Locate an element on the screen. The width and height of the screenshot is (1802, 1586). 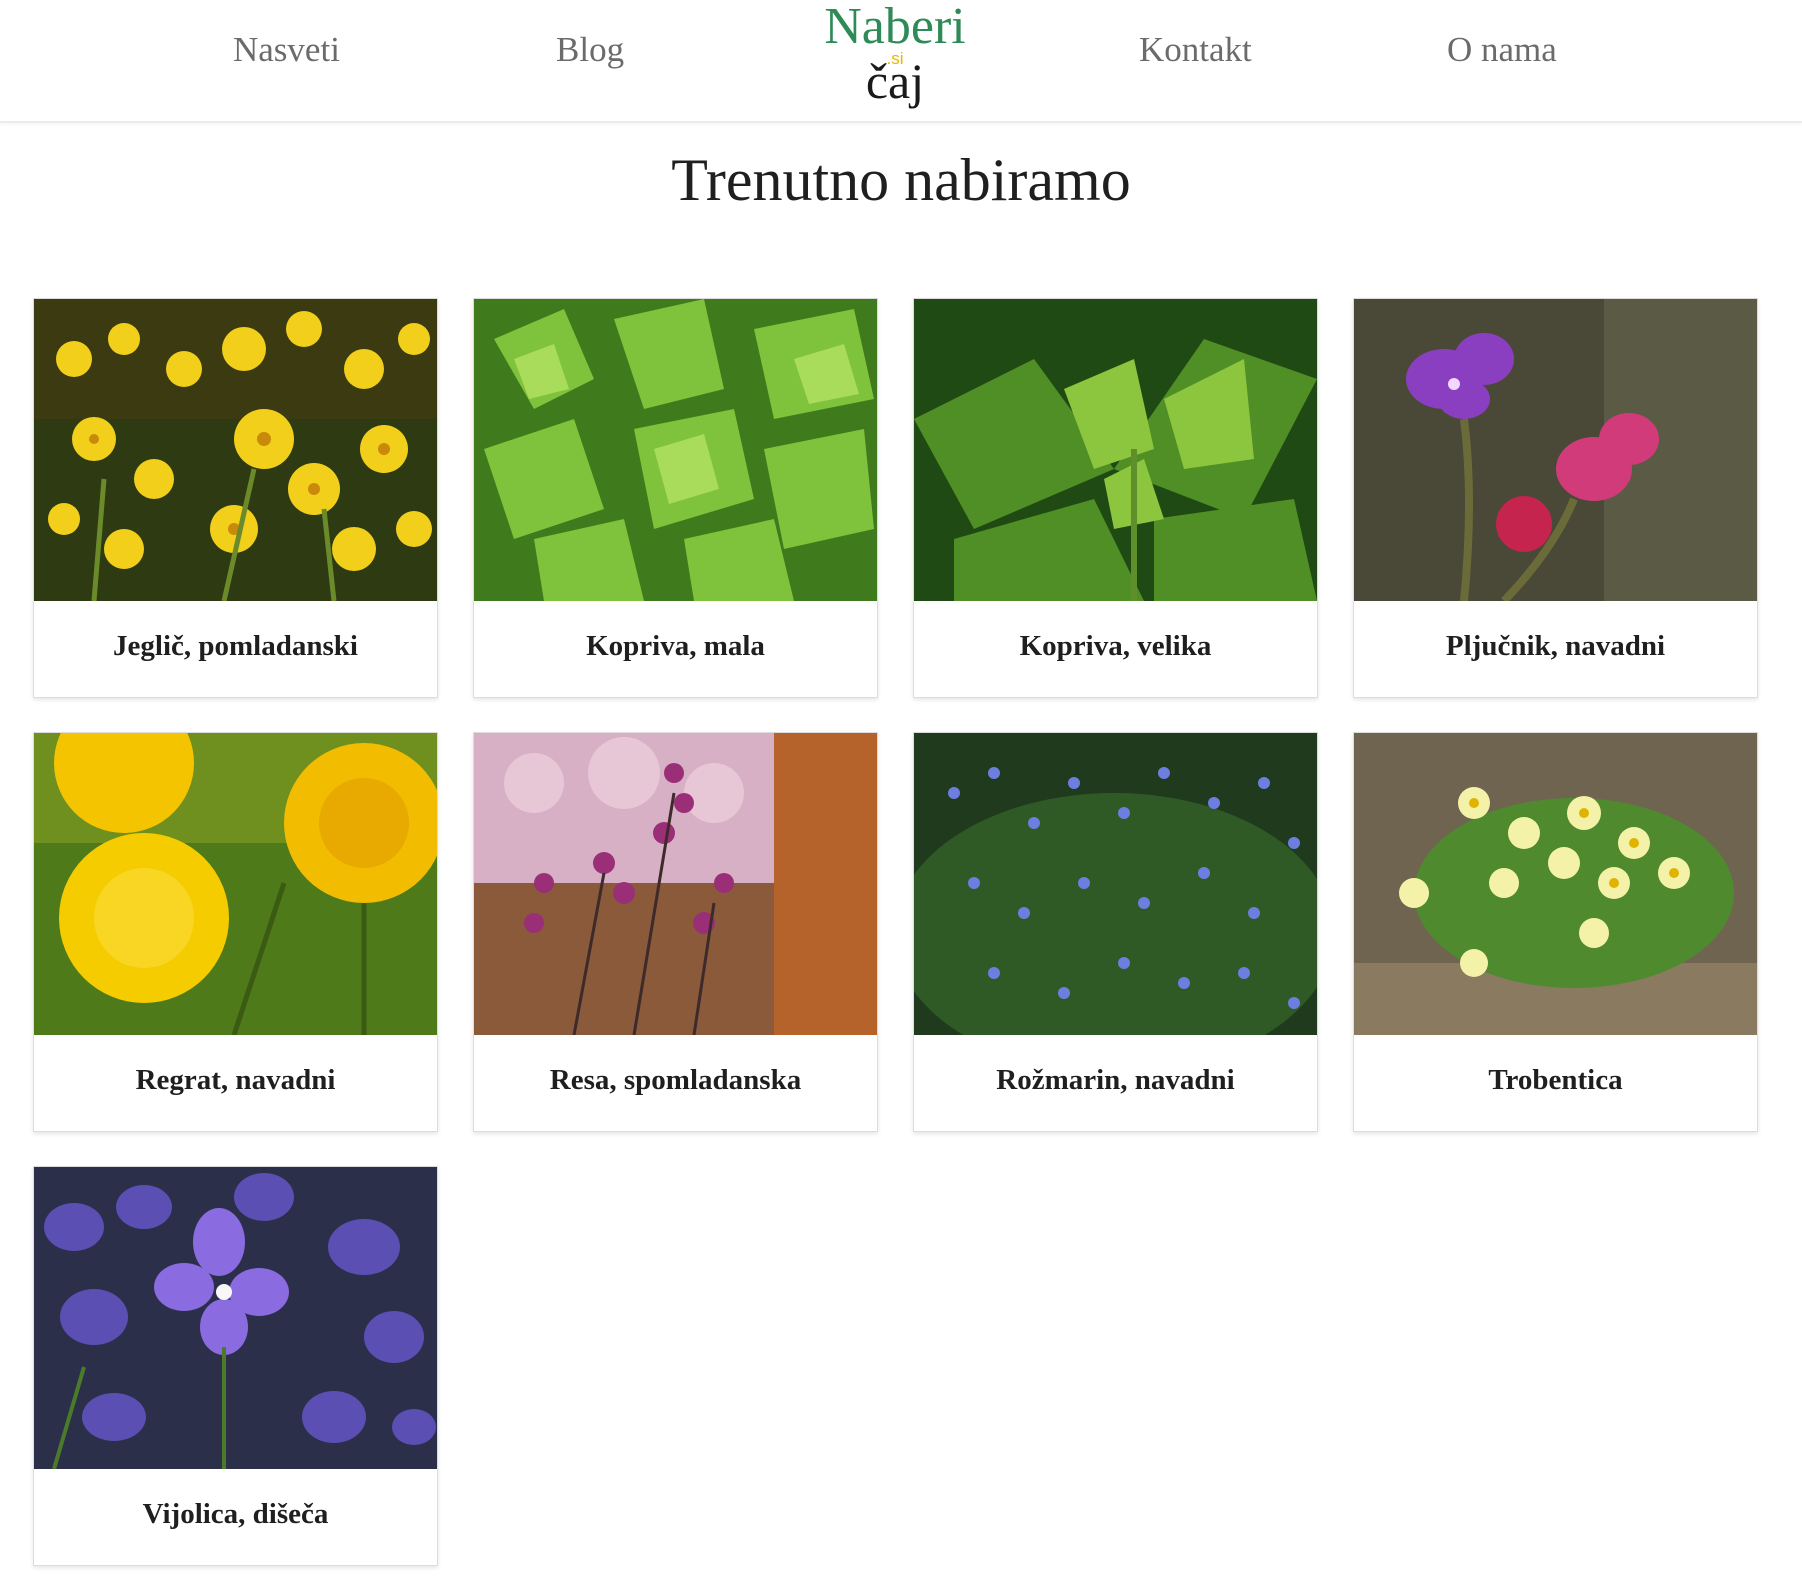
herb-card-vijolica: Vijolica, dišeča is located at coordinates (235, 1366).